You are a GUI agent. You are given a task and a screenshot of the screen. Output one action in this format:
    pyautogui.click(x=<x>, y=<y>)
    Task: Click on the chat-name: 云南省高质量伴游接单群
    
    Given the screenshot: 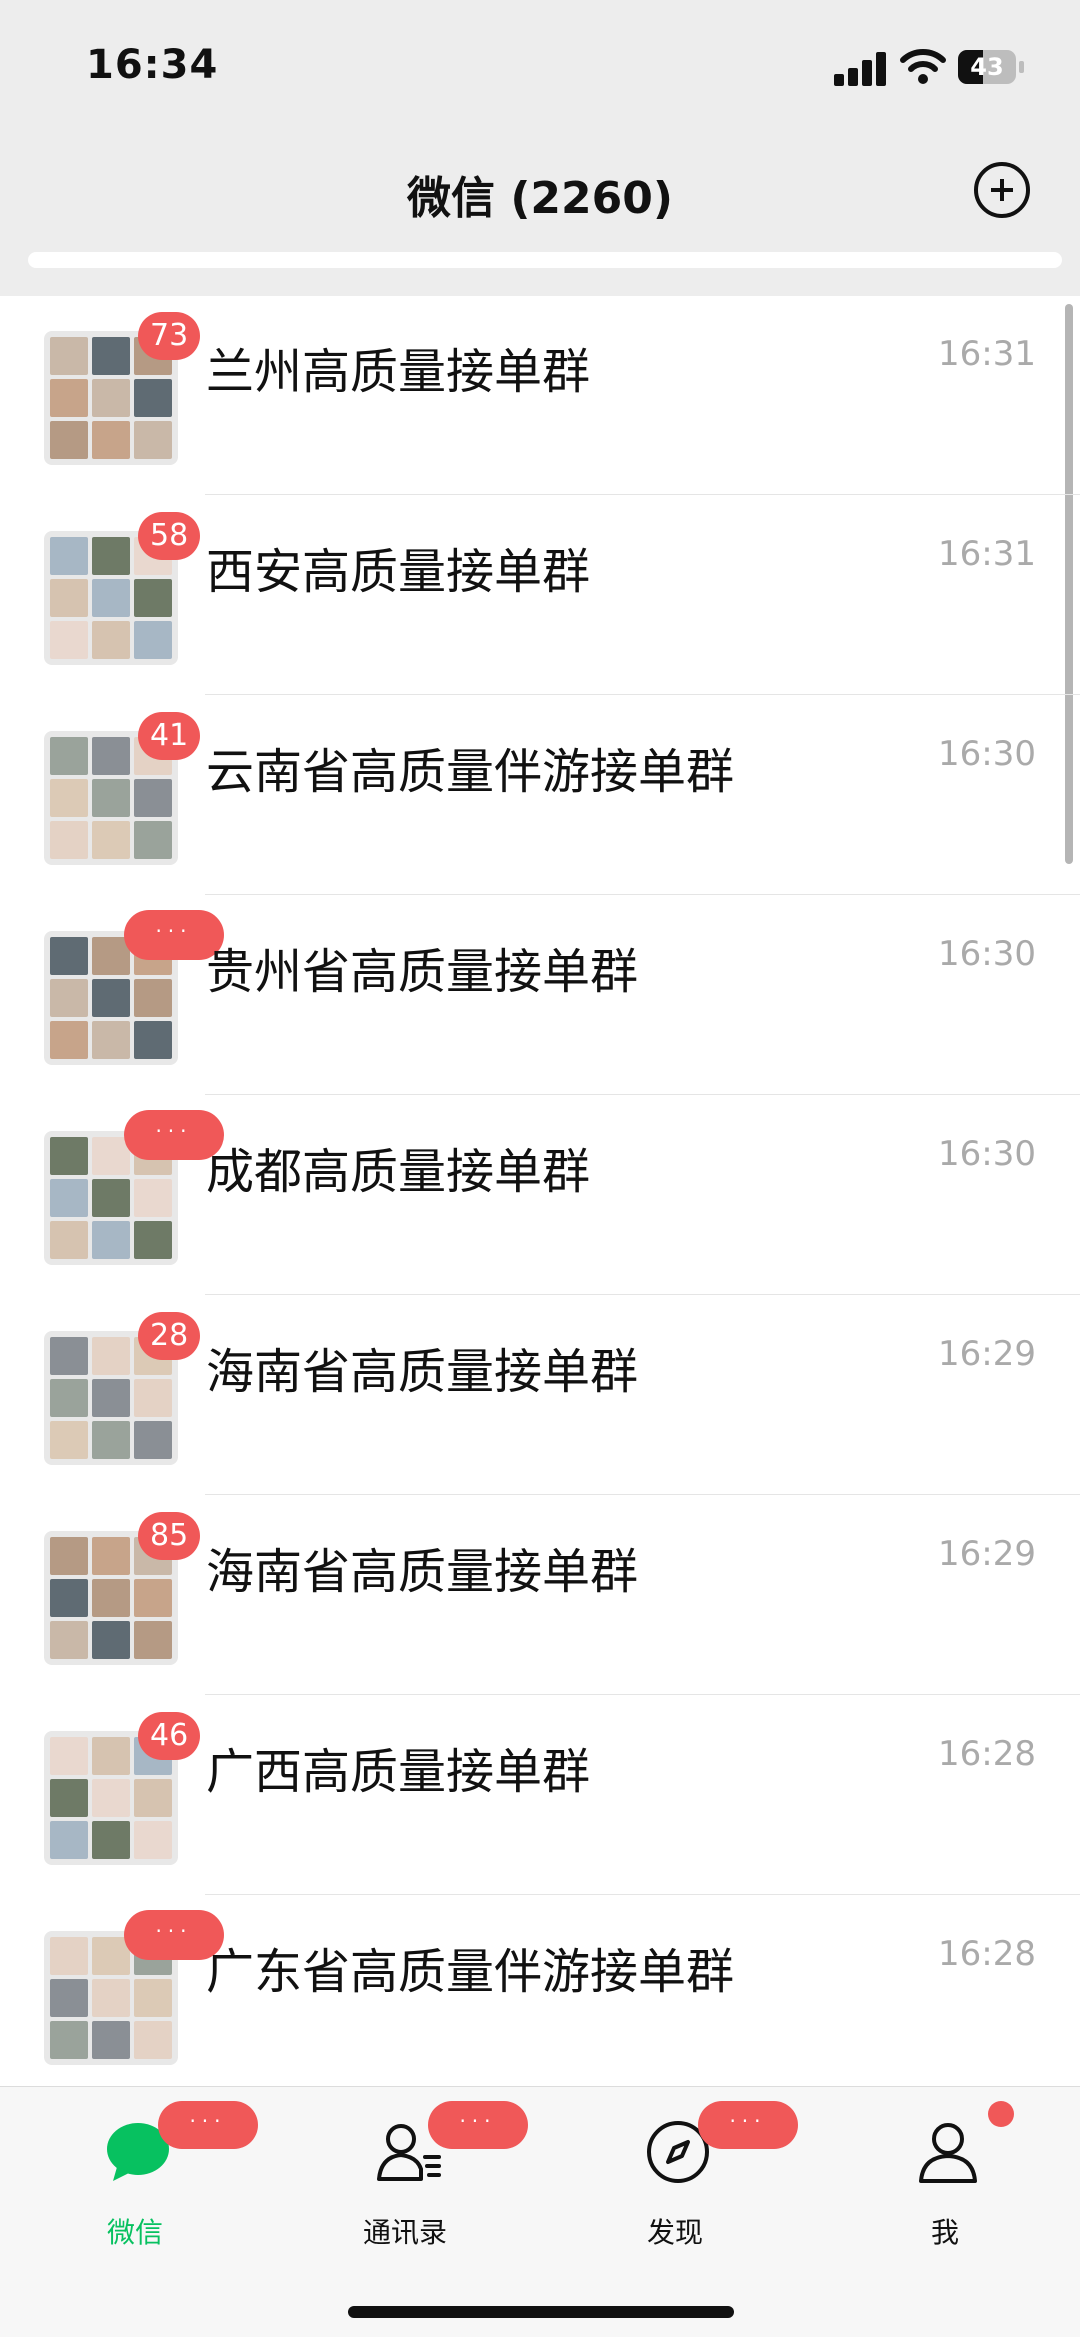 What is the action you would take?
    pyautogui.click(x=470, y=772)
    